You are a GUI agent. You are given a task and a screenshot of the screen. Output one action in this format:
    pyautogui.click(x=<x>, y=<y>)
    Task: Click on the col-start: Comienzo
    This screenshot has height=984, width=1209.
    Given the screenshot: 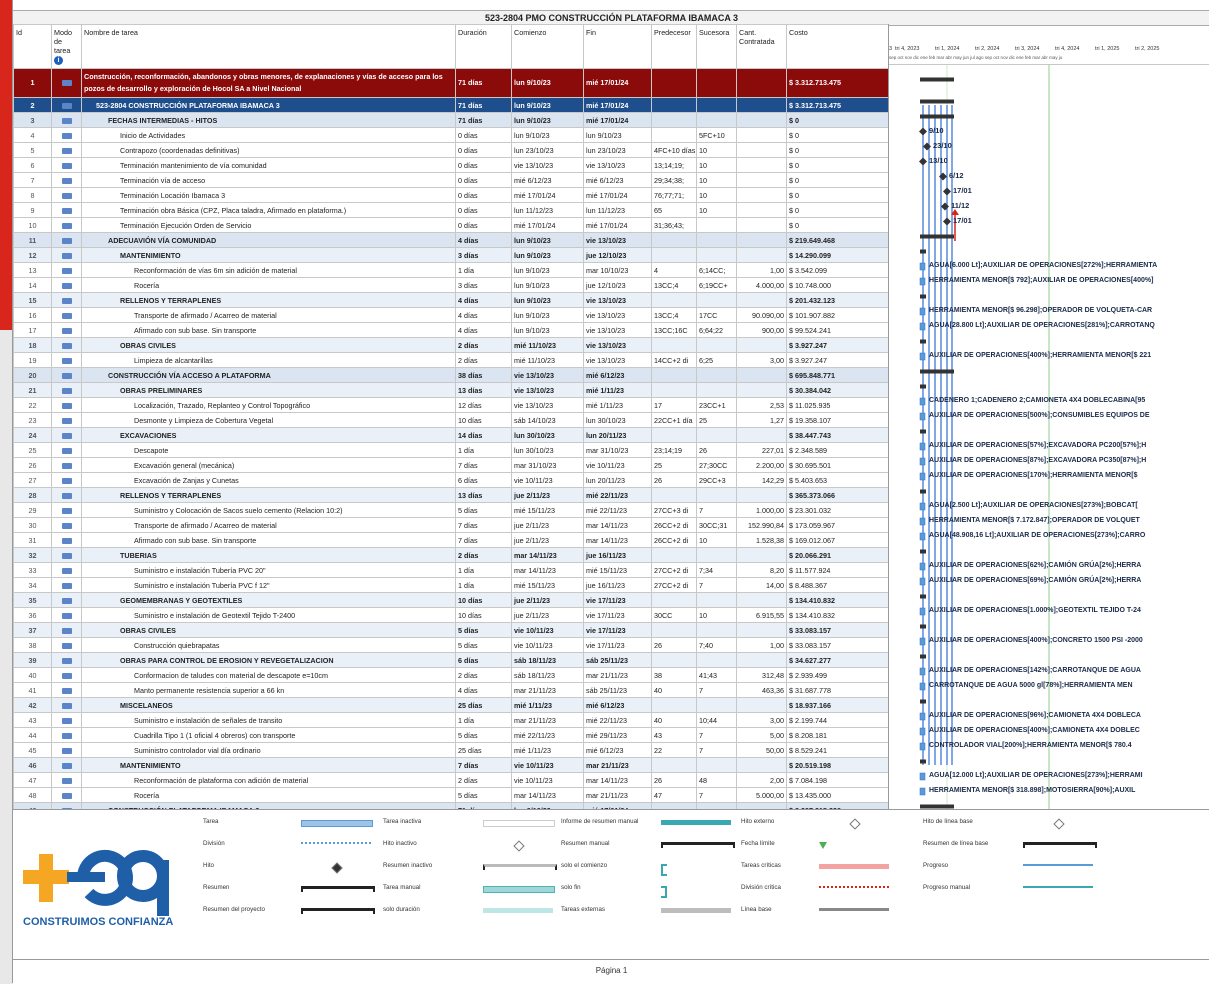 What is the action you would take?
    pyautogui.click(x=547, y=46)
    